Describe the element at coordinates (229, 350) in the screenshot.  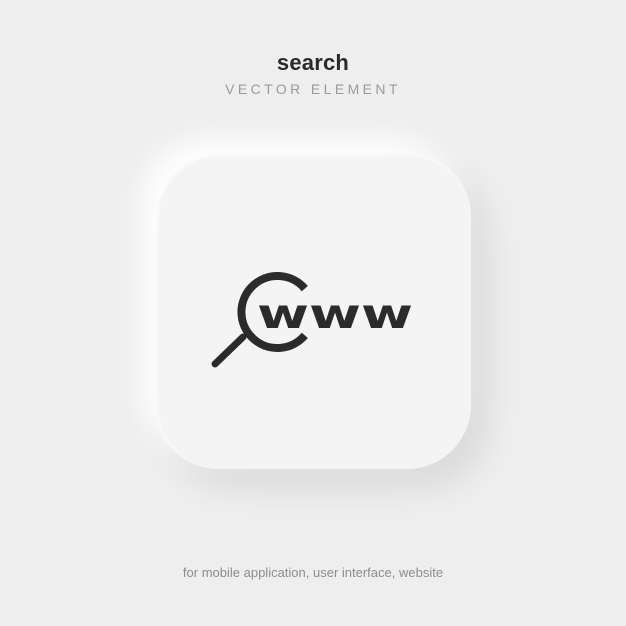
I see `magnifier-handle-icon` at that location.